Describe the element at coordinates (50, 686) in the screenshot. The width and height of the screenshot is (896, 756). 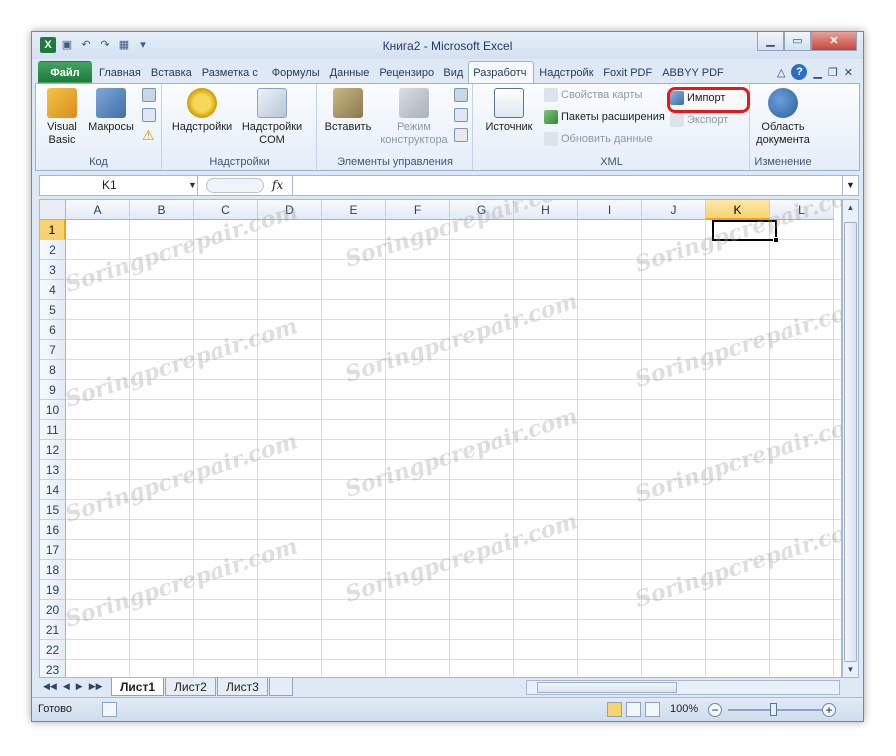
I see `first-sheet-icon: ◀◀` at that location.